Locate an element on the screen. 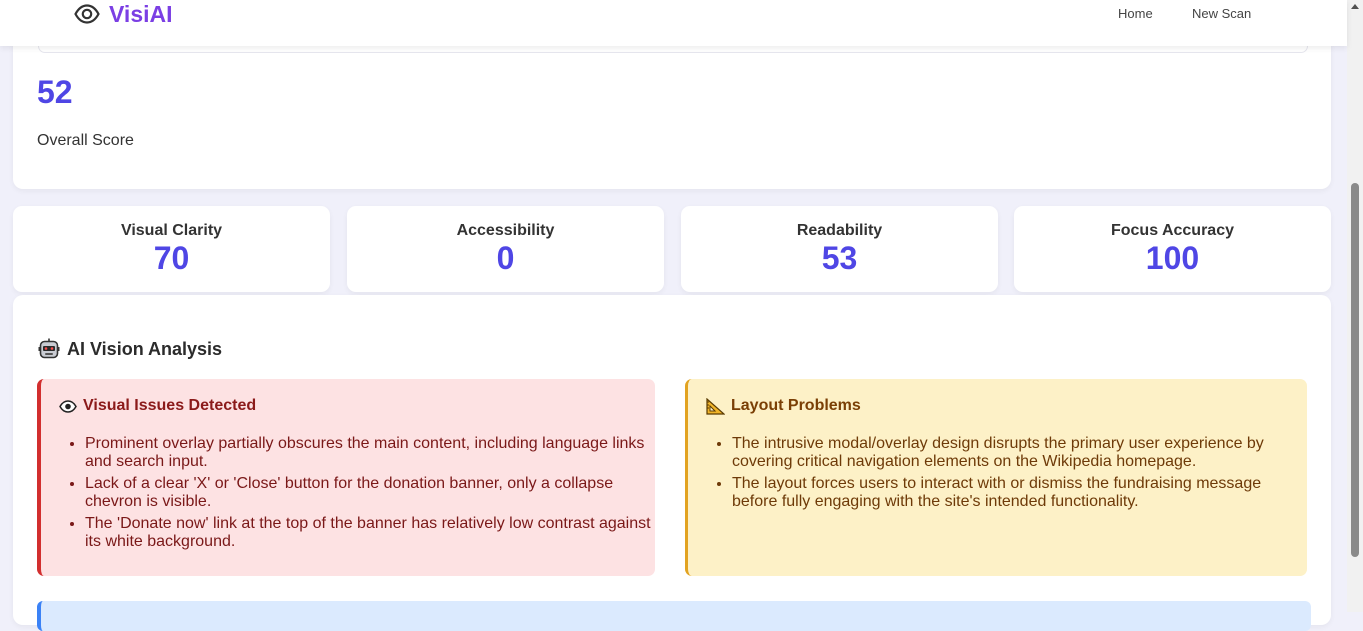  metric-label: Accessibility is located at coordinates (505, 230).